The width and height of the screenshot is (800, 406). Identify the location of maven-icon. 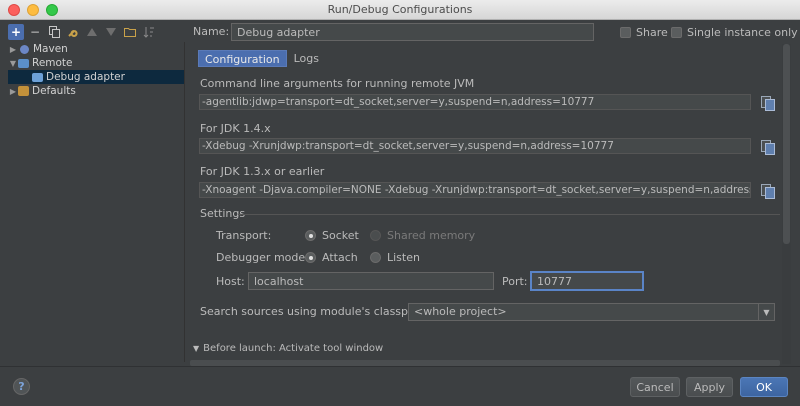
(24, 49).